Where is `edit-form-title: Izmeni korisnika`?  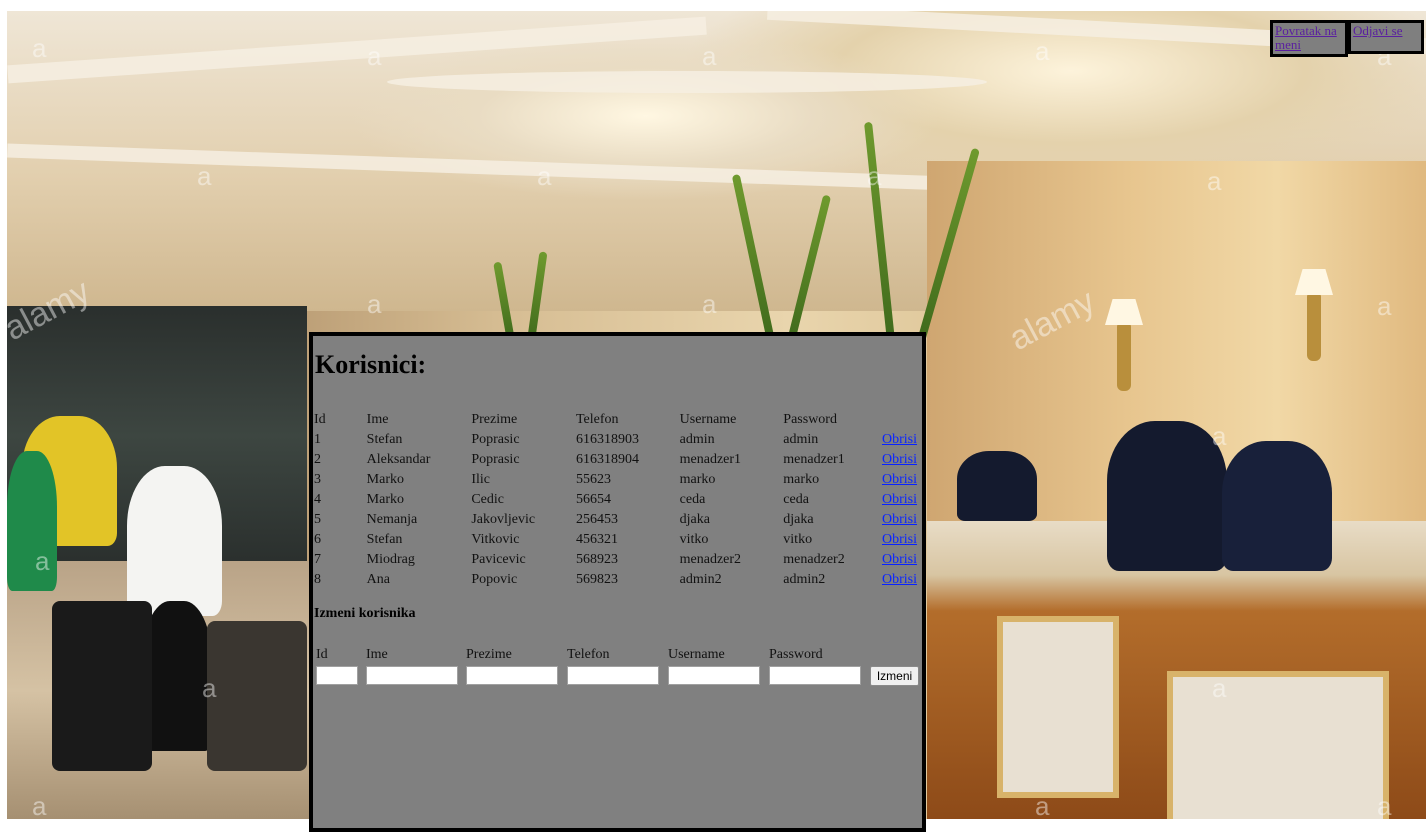
edit-form-title: Izmeni korisnika is located at coordinates (365, 613).